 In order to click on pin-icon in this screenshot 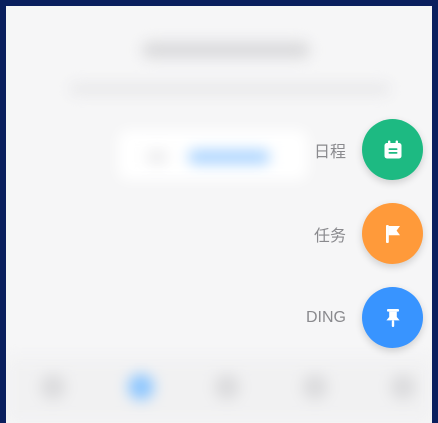, I will do `click(393, 318)`.